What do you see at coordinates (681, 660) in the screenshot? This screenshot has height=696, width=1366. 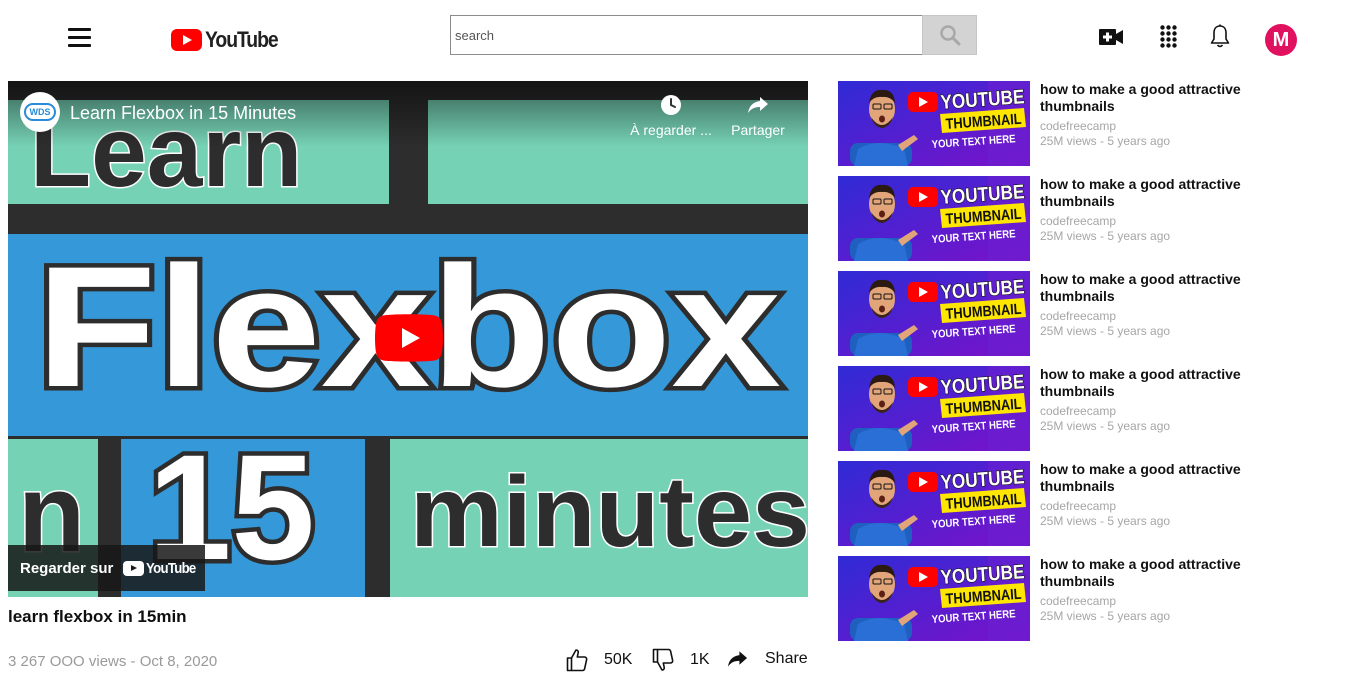 I see `dislike-button: 1K` at bounding box center [681, 660].